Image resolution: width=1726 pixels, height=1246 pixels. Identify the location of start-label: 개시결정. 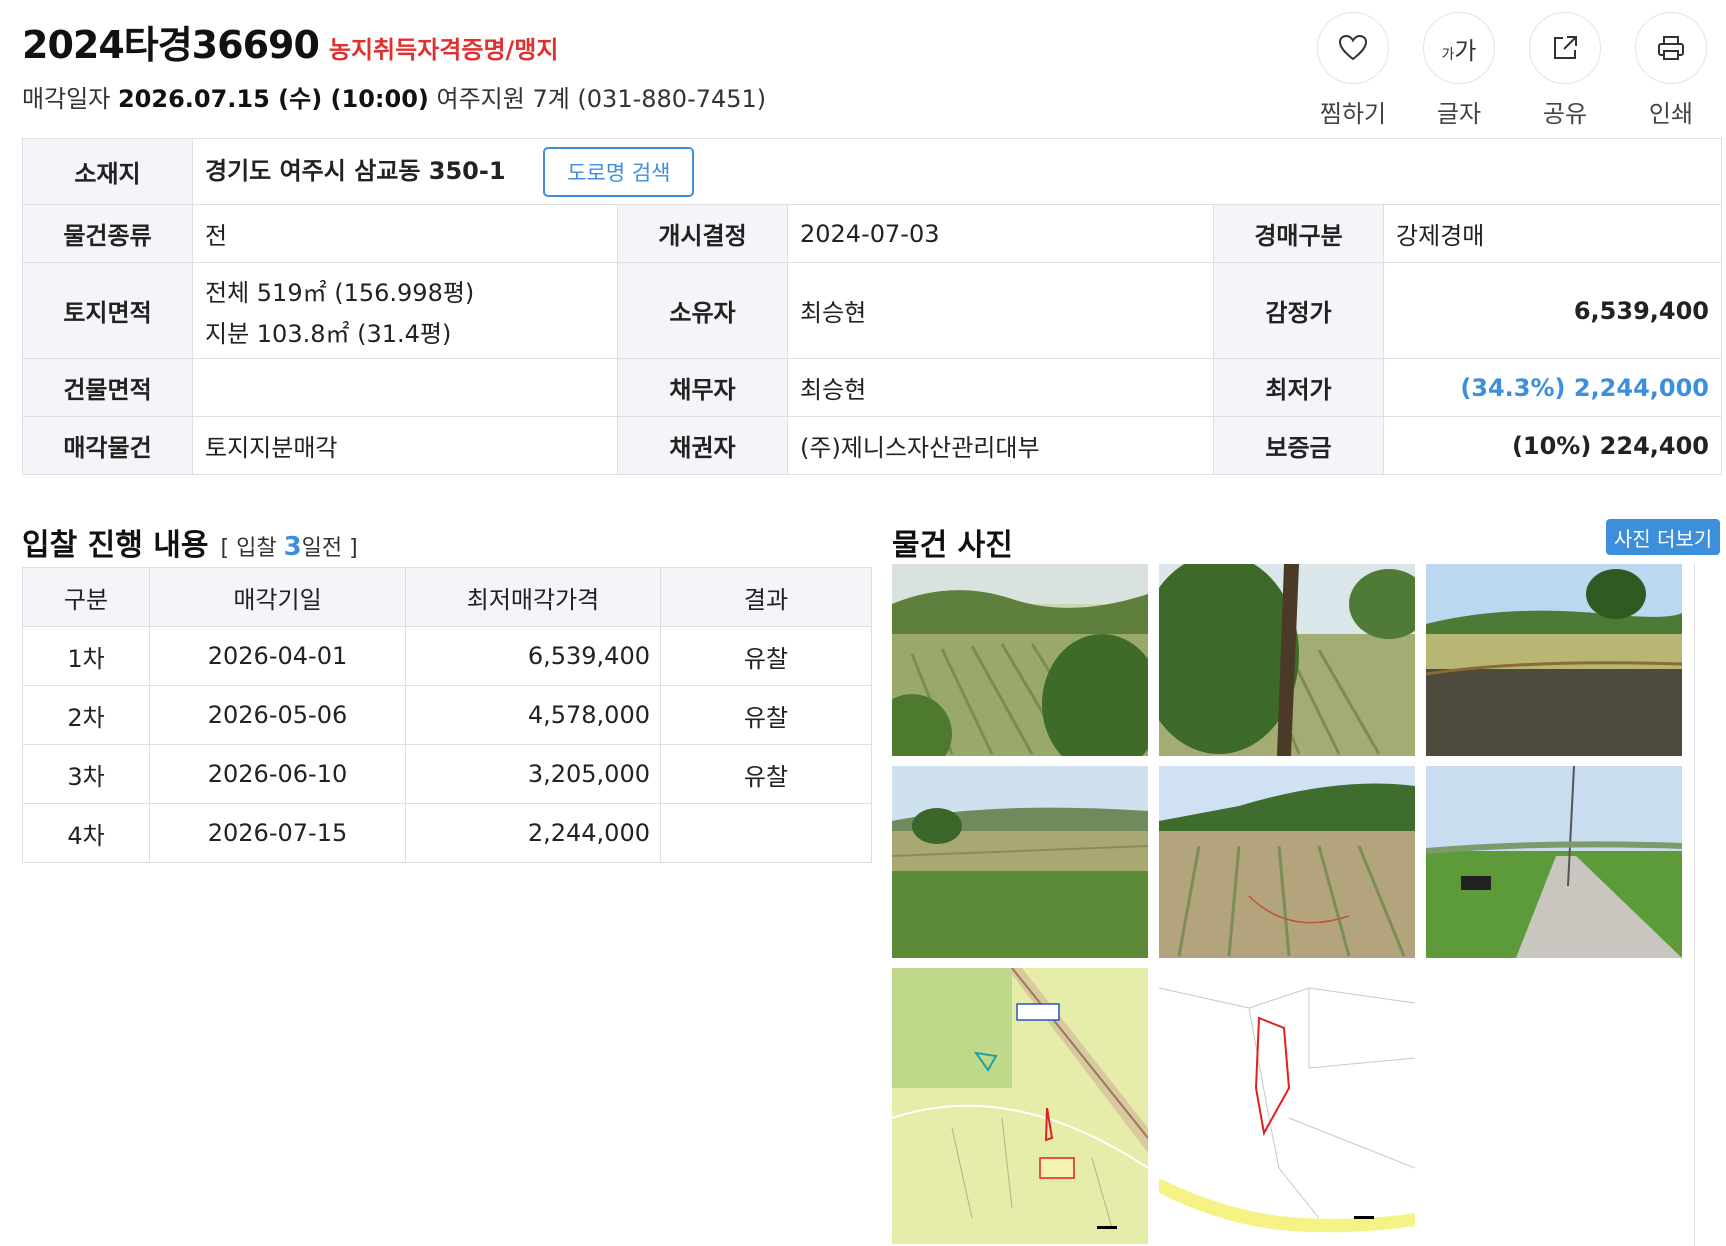
(702, 233).